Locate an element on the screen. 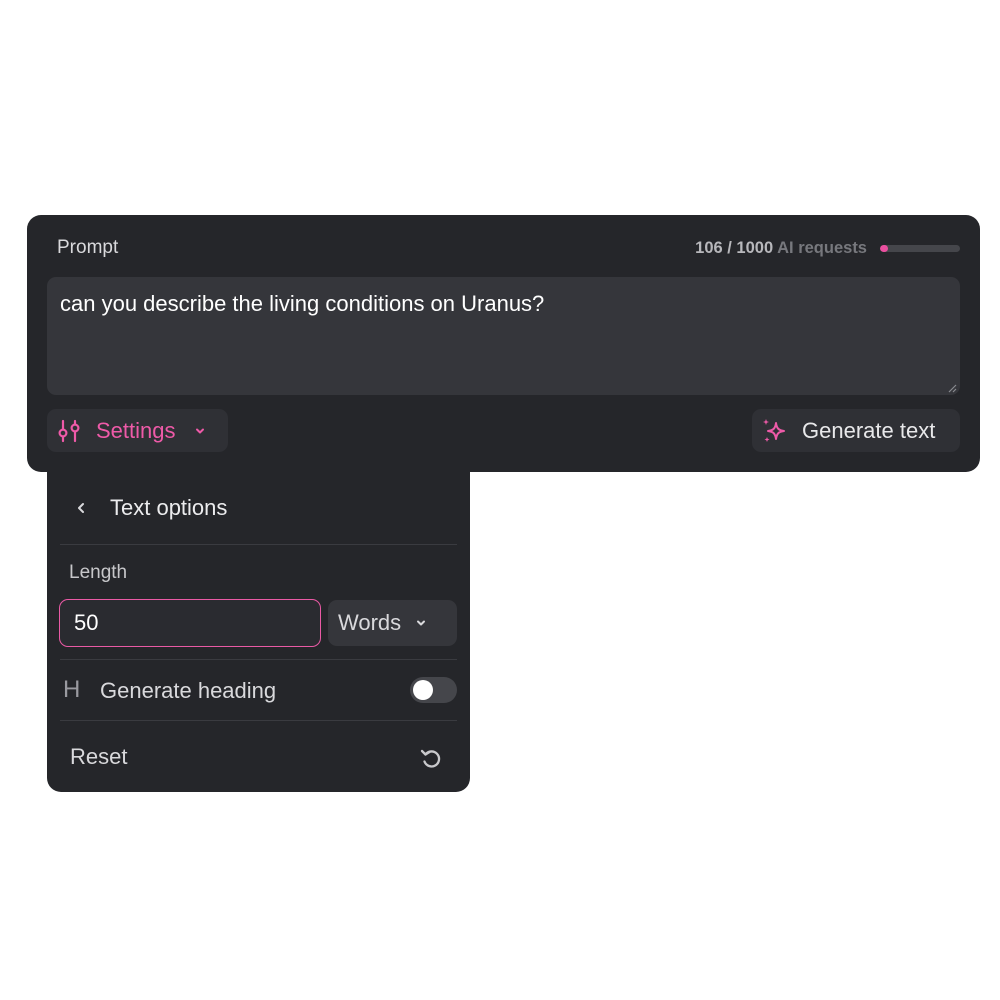 Image resolution: width=1000 pixels, height=1000 pixels. length-unit-value: Words is located at coordinates (370, 622).